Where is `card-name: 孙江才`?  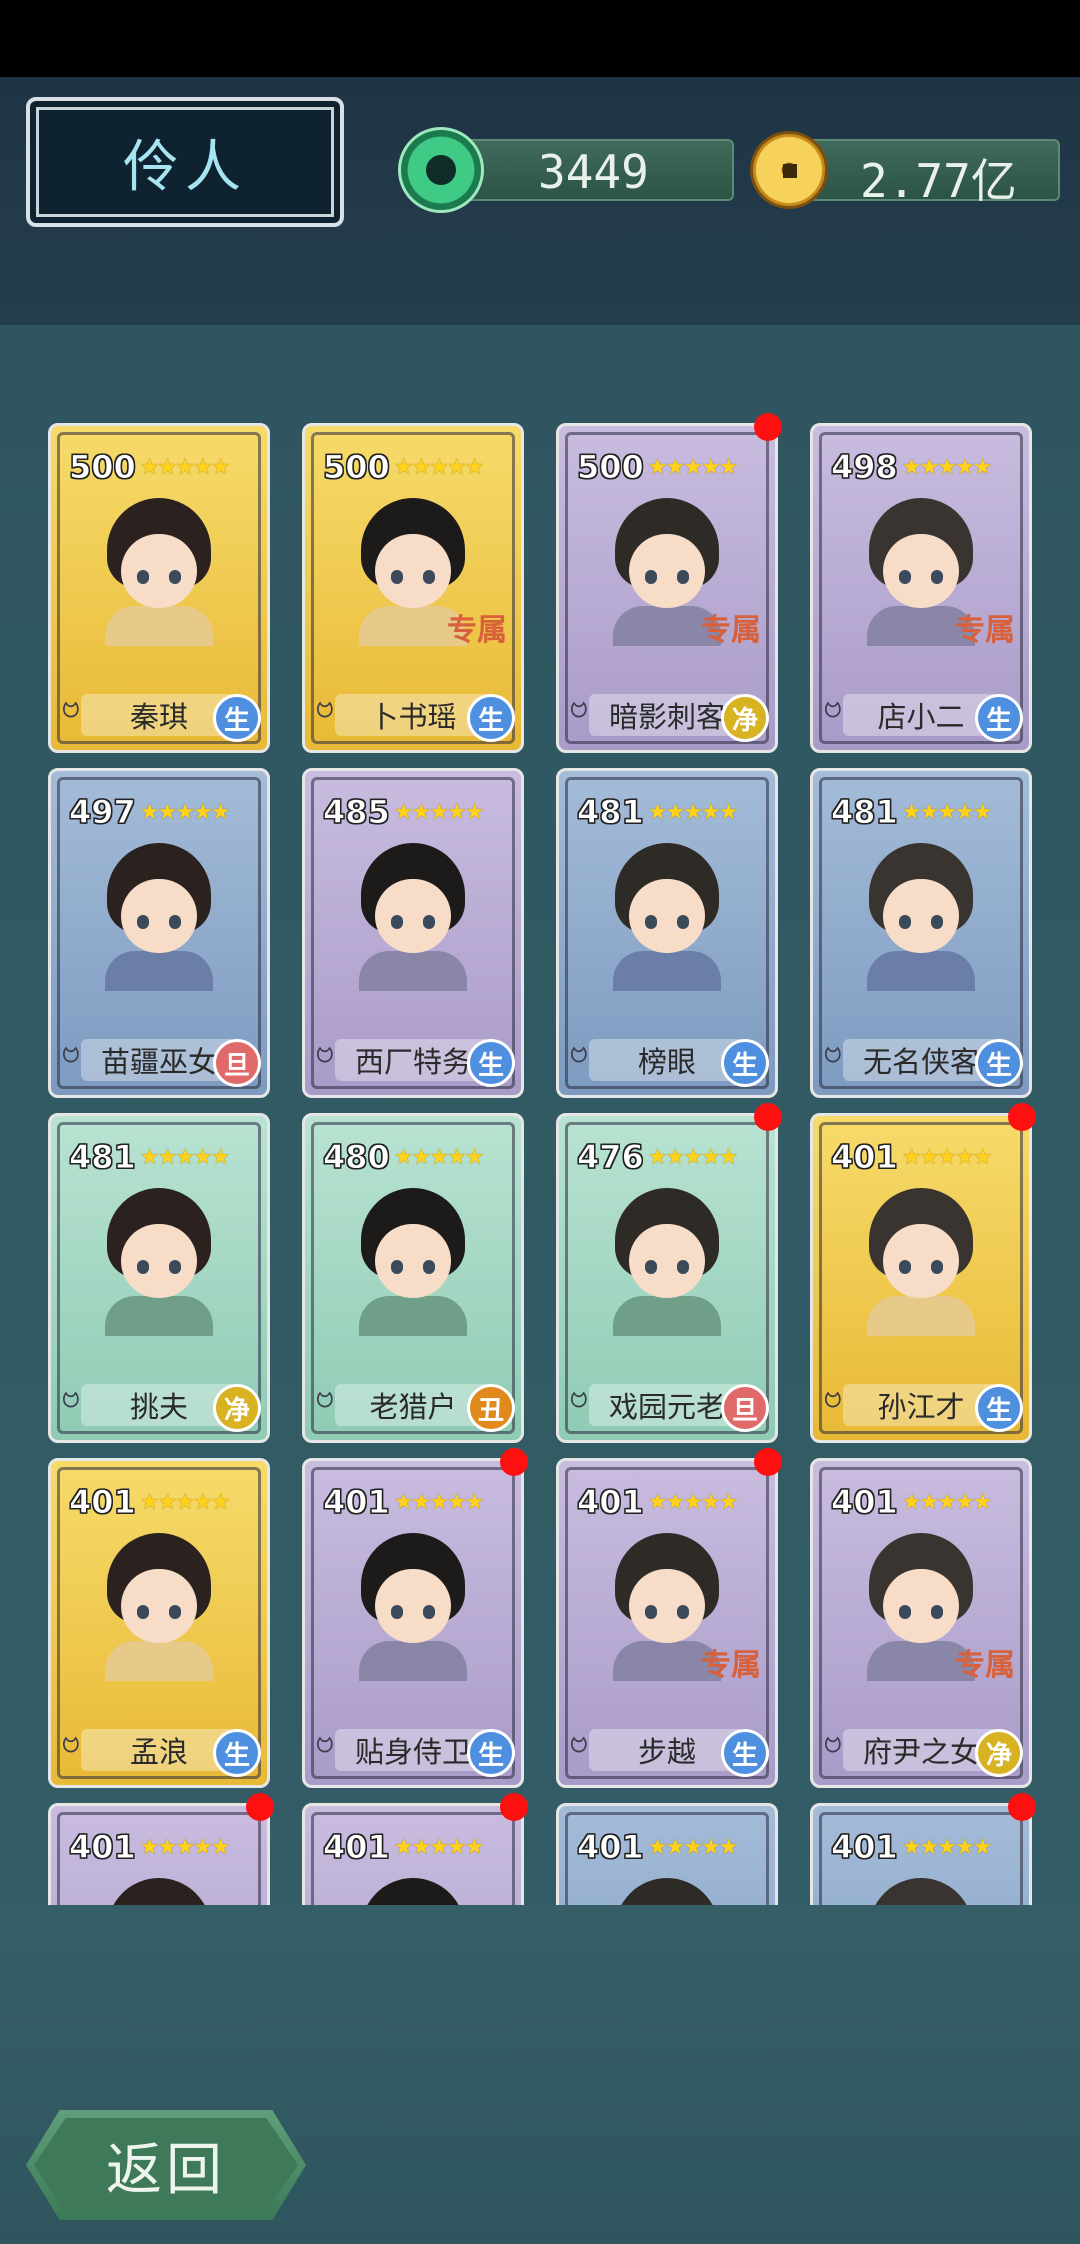
card-name: 孙江才 is located at coordinates (921, 1407).